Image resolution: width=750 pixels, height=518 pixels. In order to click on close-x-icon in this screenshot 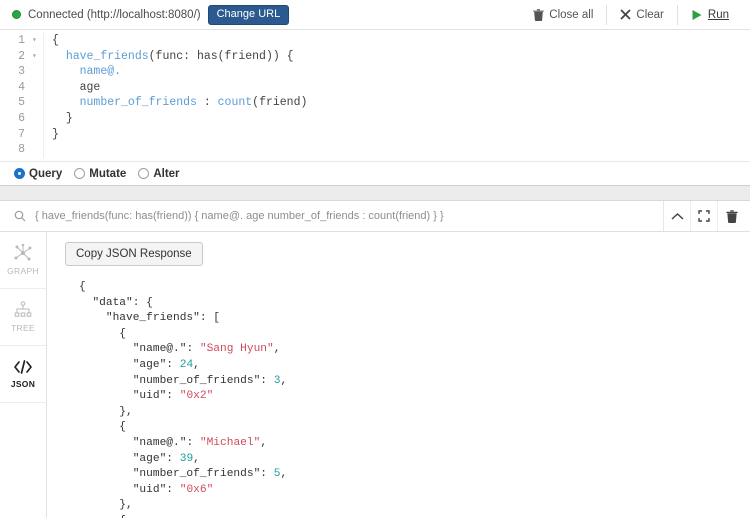, I will do `click(626, 14)`.